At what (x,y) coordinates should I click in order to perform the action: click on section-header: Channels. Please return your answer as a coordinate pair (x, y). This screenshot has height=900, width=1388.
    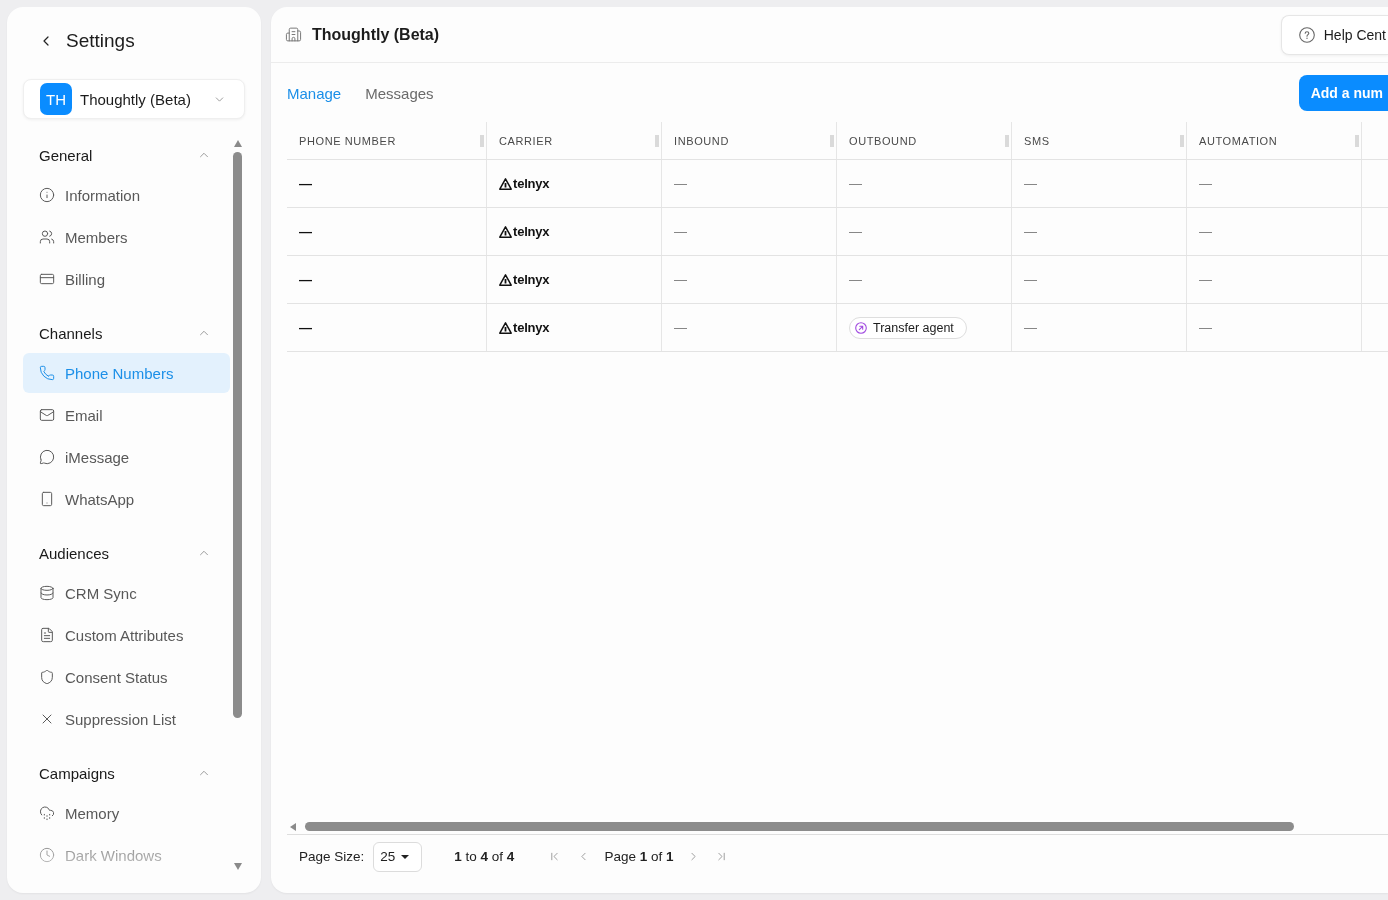
    Looking at the image, I should click on (126, 333).